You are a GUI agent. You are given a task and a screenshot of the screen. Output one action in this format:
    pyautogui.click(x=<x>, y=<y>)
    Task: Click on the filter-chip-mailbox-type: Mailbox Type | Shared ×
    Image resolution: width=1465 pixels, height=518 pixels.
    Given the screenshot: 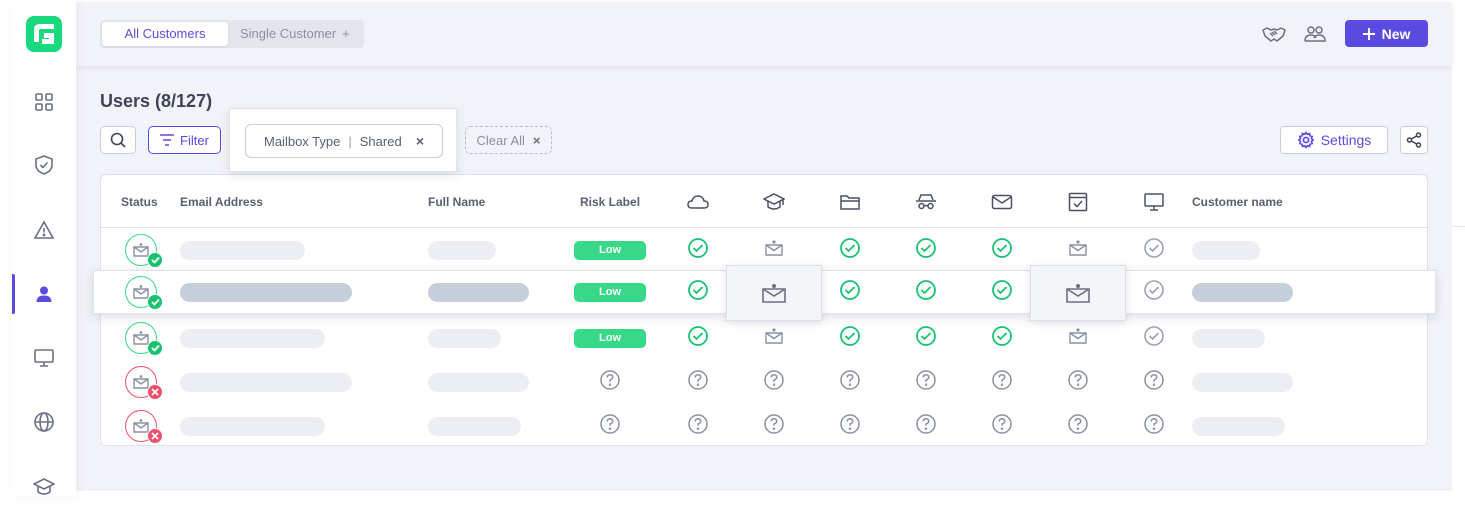 What is the action you would take?
    pyautogui.click(x=344, y=141)
    